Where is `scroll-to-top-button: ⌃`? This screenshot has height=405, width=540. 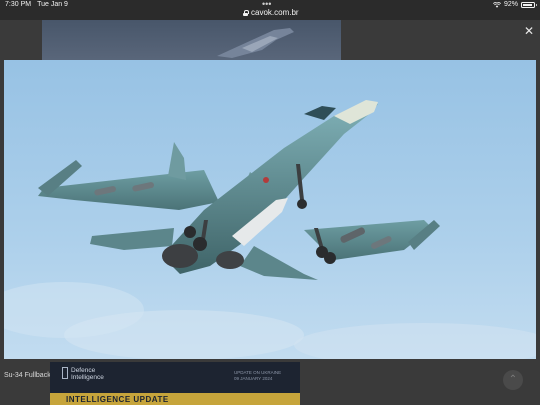
scroll-to-top-button: ⌃ is located at coordinates (513, 380).